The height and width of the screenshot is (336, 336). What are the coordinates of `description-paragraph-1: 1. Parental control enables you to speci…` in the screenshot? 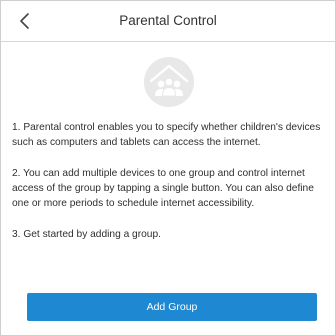 It's located at (166, 135).